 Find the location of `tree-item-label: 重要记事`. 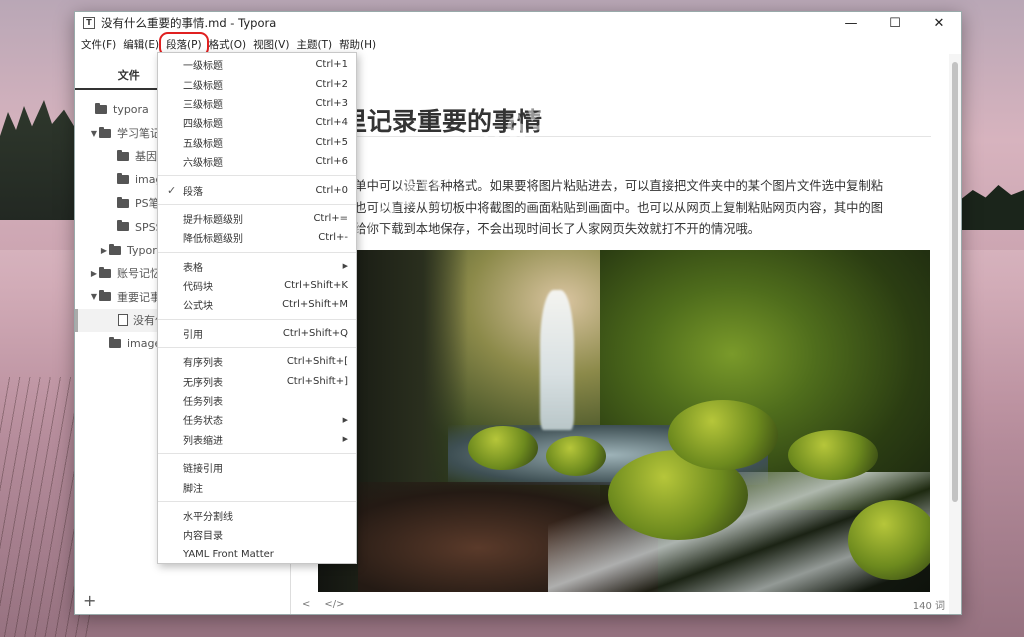

tree-item-label: 重要记事 is located at coordinates (139, 297).